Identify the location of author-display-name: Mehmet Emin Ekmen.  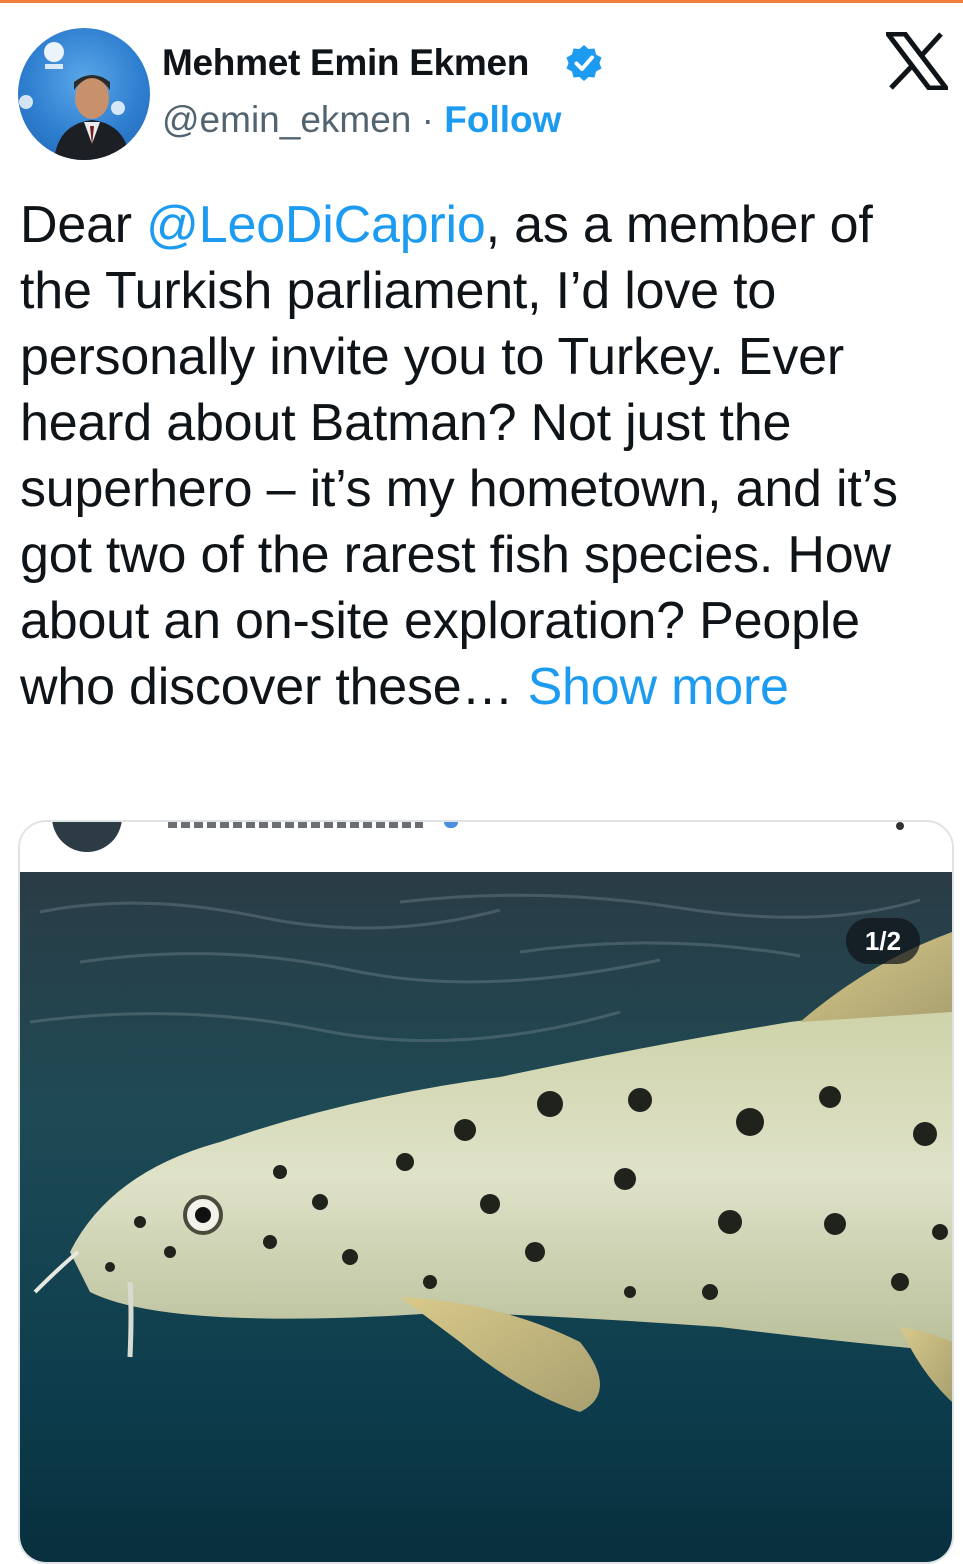
(345, 63).